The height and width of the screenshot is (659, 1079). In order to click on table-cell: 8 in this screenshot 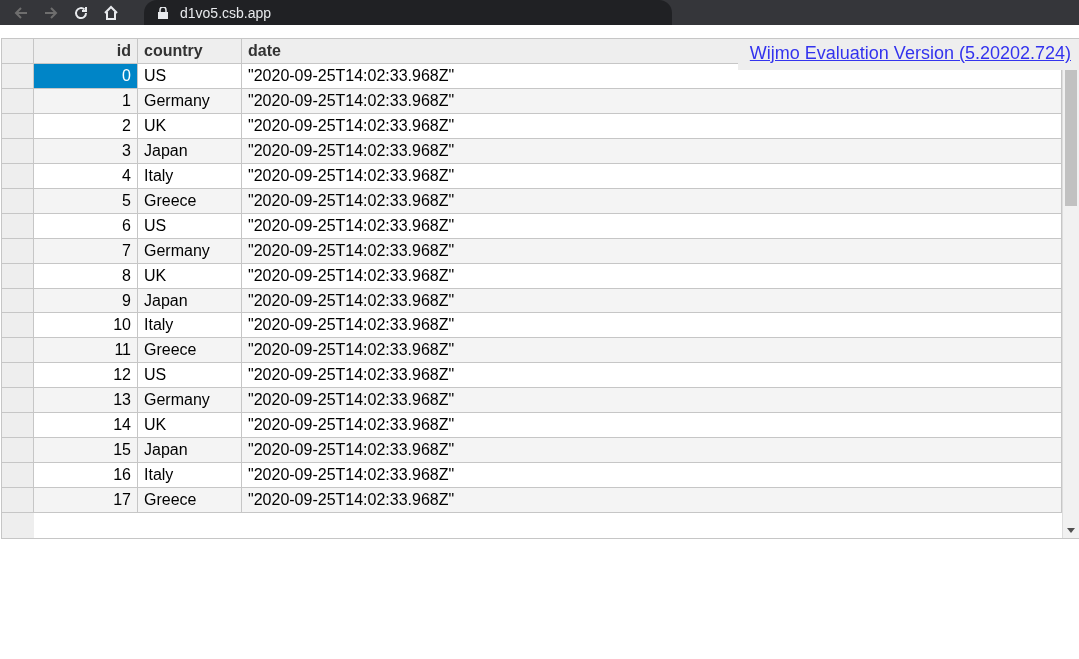, I will do `click(86, 276)`.